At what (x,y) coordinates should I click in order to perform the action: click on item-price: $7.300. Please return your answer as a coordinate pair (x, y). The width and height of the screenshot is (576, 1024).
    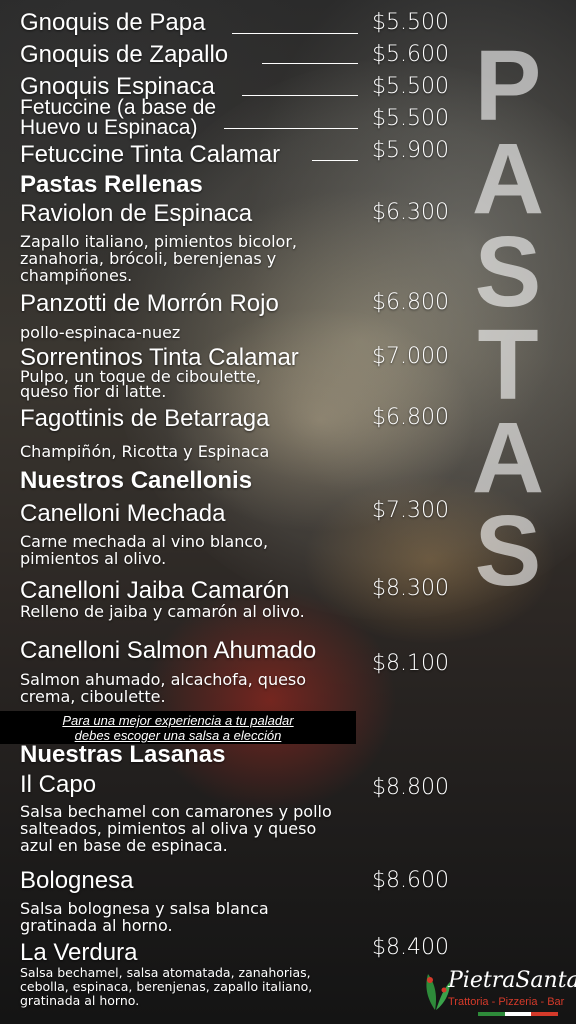
    Looking at the image, I should click on (410, 510).